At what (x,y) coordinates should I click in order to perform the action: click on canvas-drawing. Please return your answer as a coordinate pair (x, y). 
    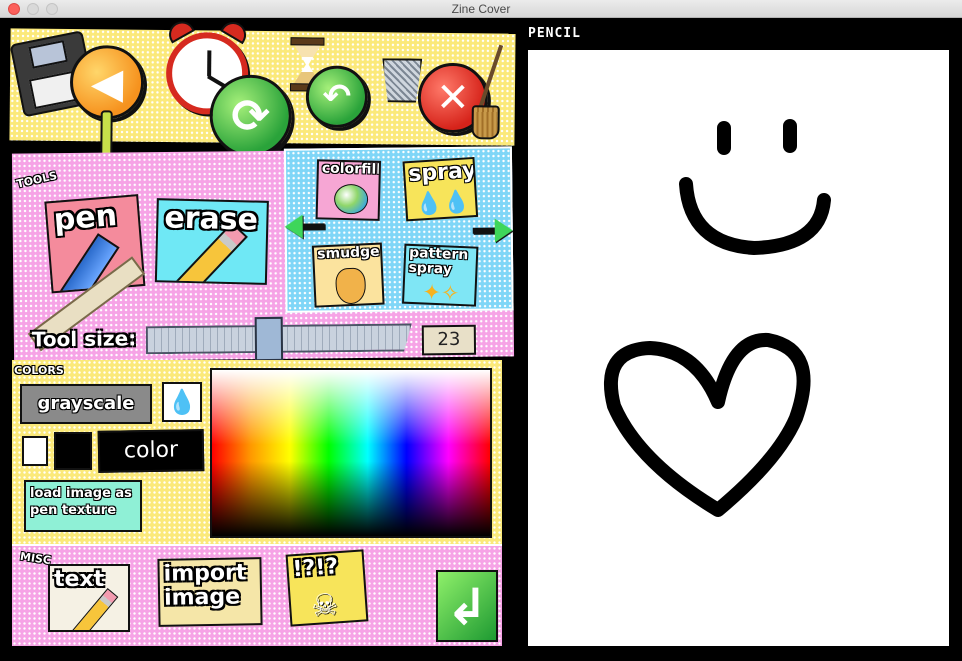
    Looking at the image, I should click on (717, 318).